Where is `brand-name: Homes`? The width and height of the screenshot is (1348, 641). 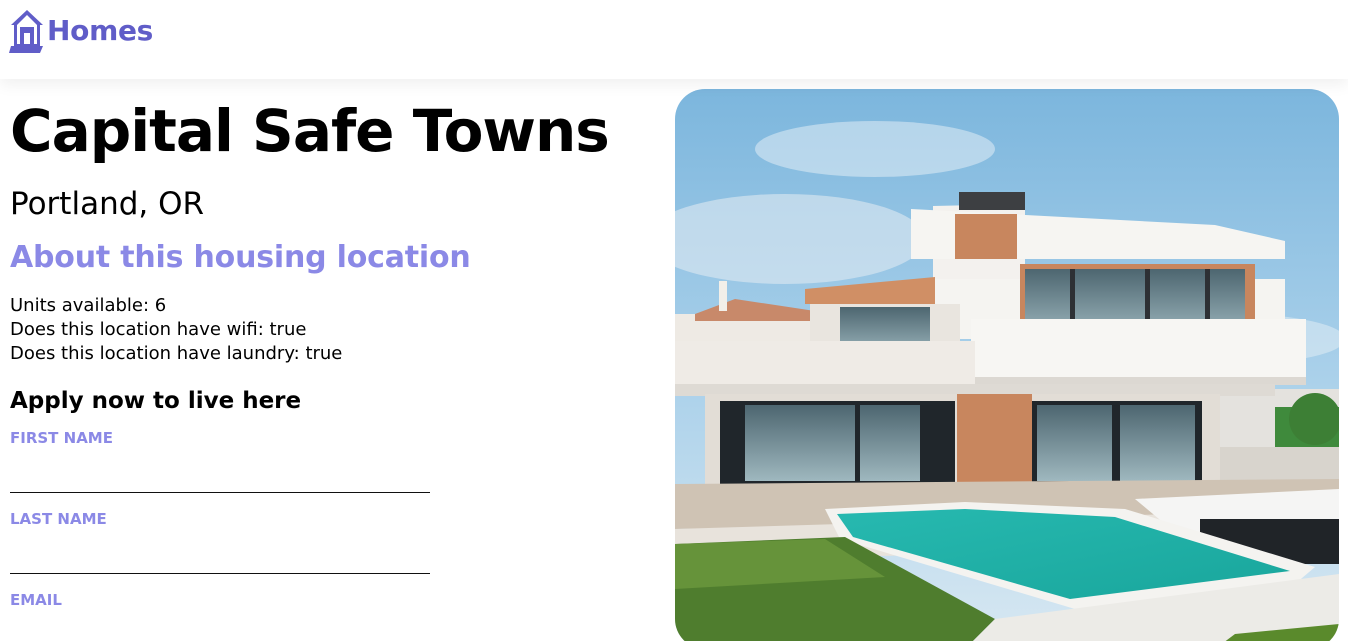 brand-name: Homes is located at coordinates (100, 30).